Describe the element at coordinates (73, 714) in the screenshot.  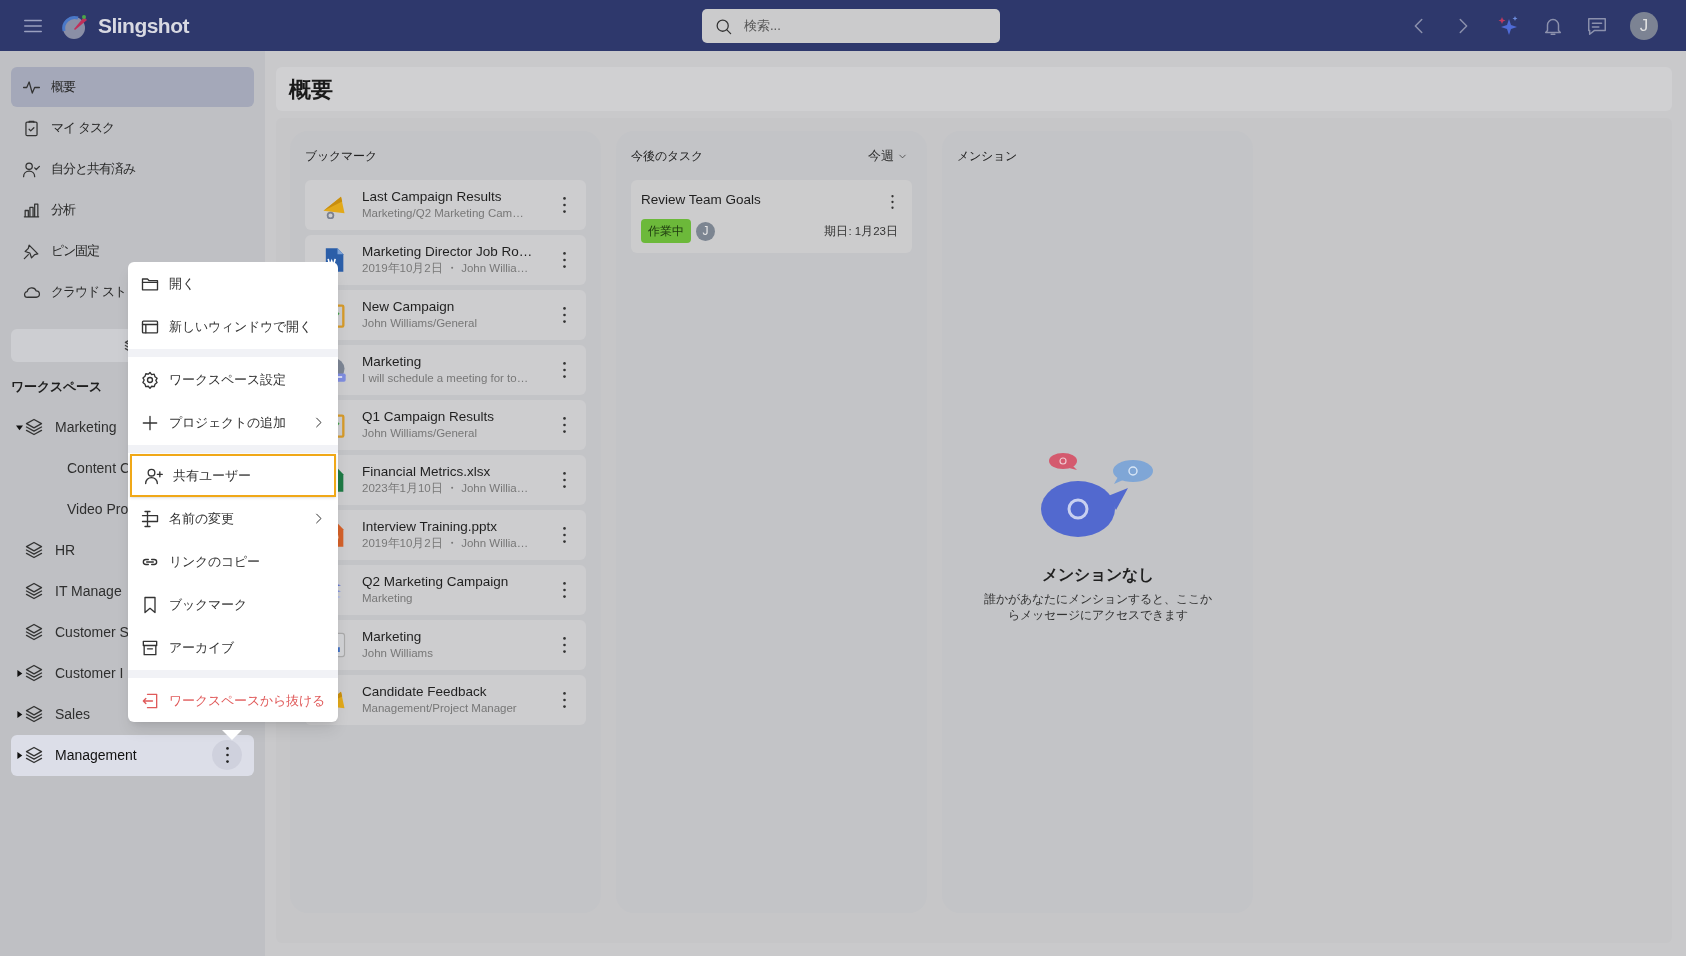
I see `workspace-name: Sales` at that location.